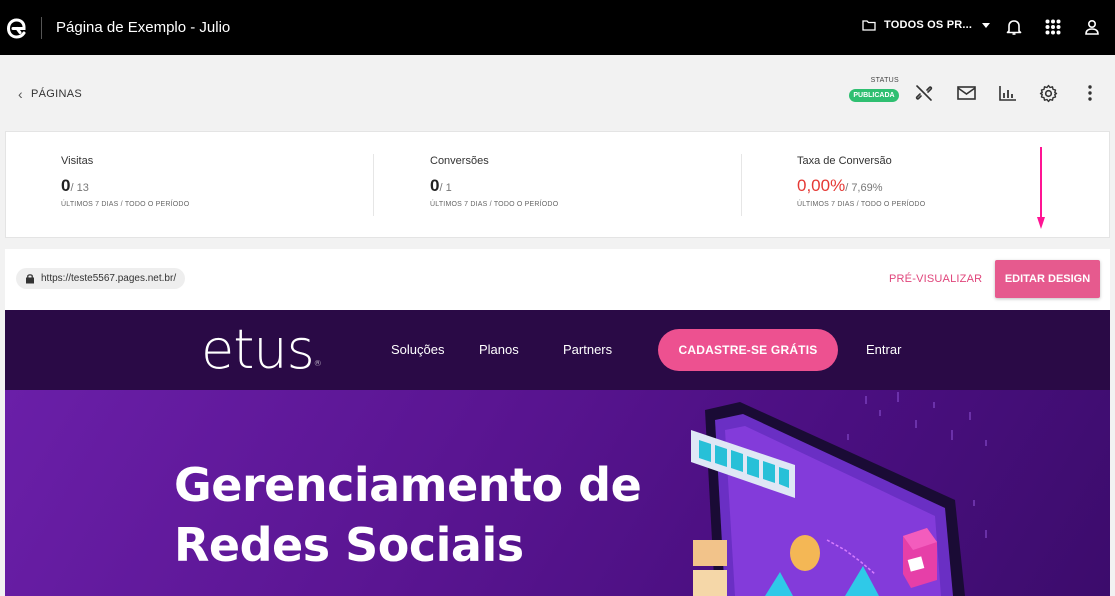 Image resolution: width=1115 pixels, height=596 pixels. I want to click on nav-link-partners: Partners, so click(587, 349).